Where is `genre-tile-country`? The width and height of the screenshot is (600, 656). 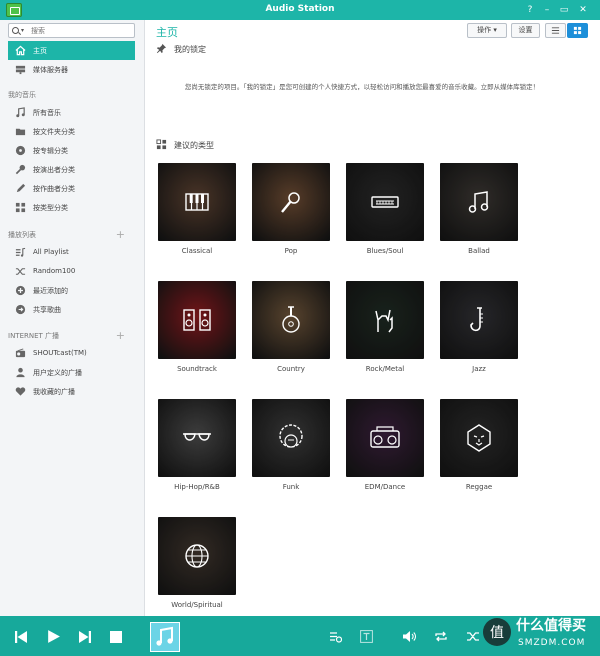 genre-tile-country is located at coordinates (291, 320).